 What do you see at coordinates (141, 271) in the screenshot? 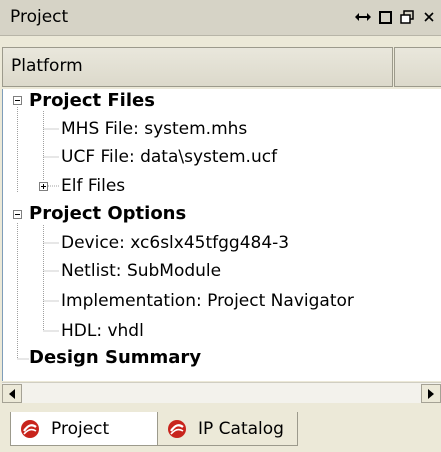
I see `tree-node-netlist: Netlist: SubModule` at bounding box center [141, 271].